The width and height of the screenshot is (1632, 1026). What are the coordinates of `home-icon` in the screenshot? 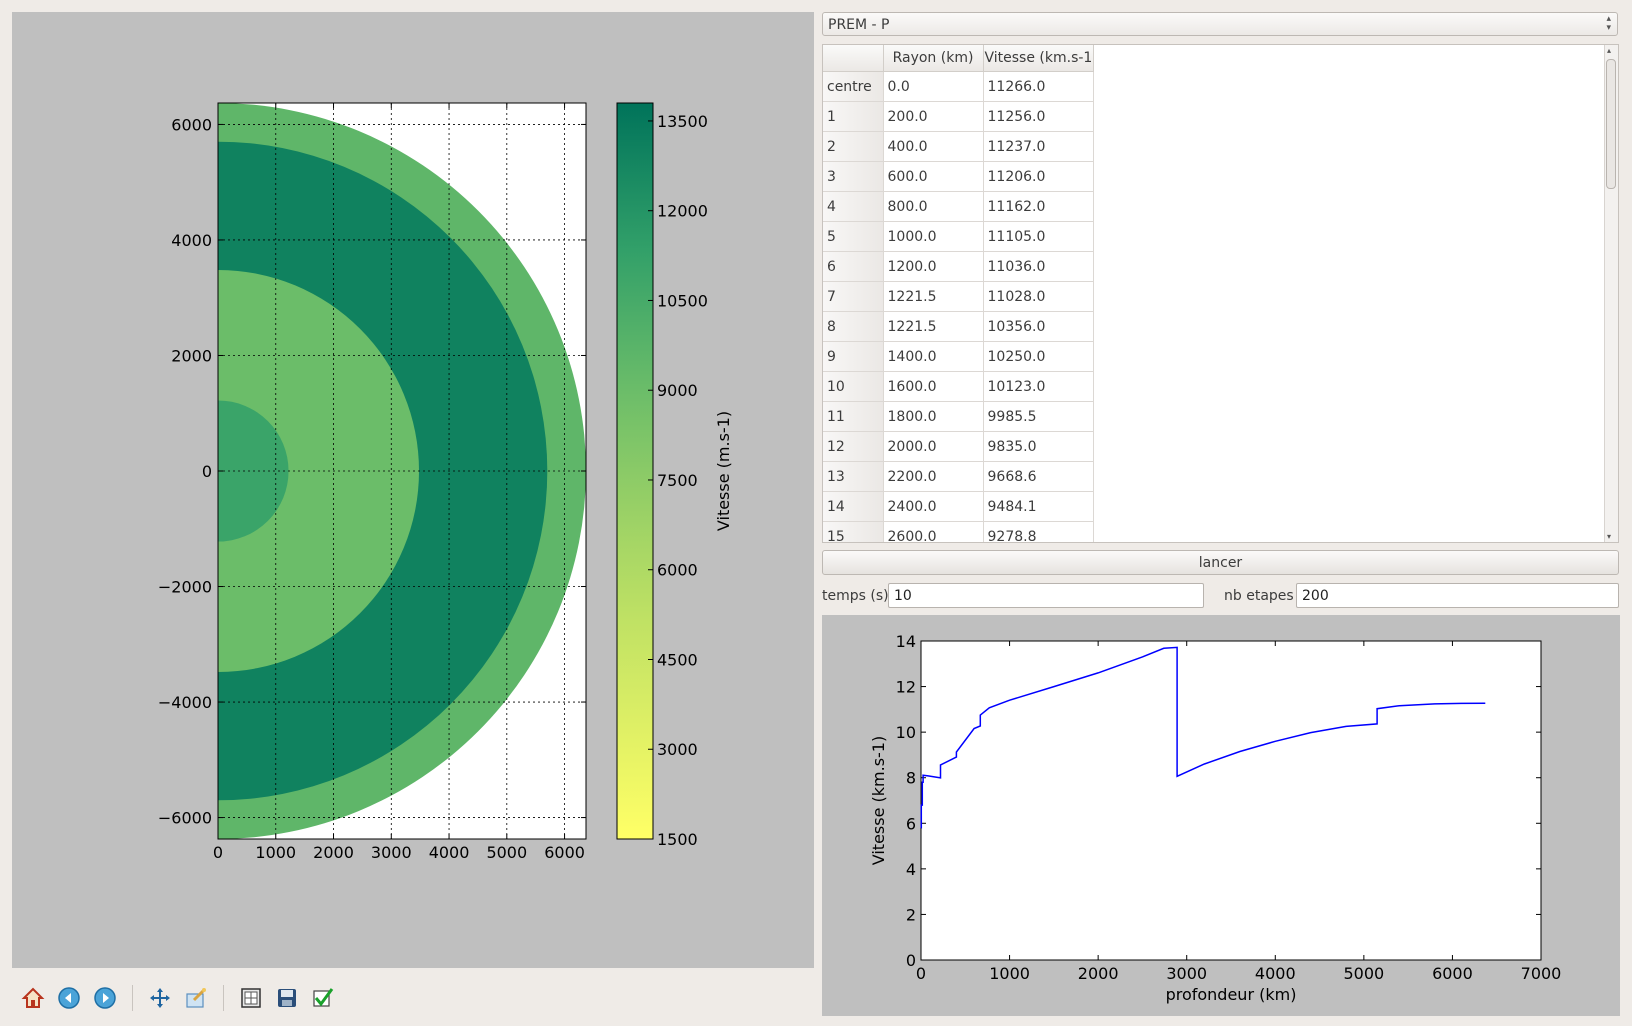 It's located at (33, 997).